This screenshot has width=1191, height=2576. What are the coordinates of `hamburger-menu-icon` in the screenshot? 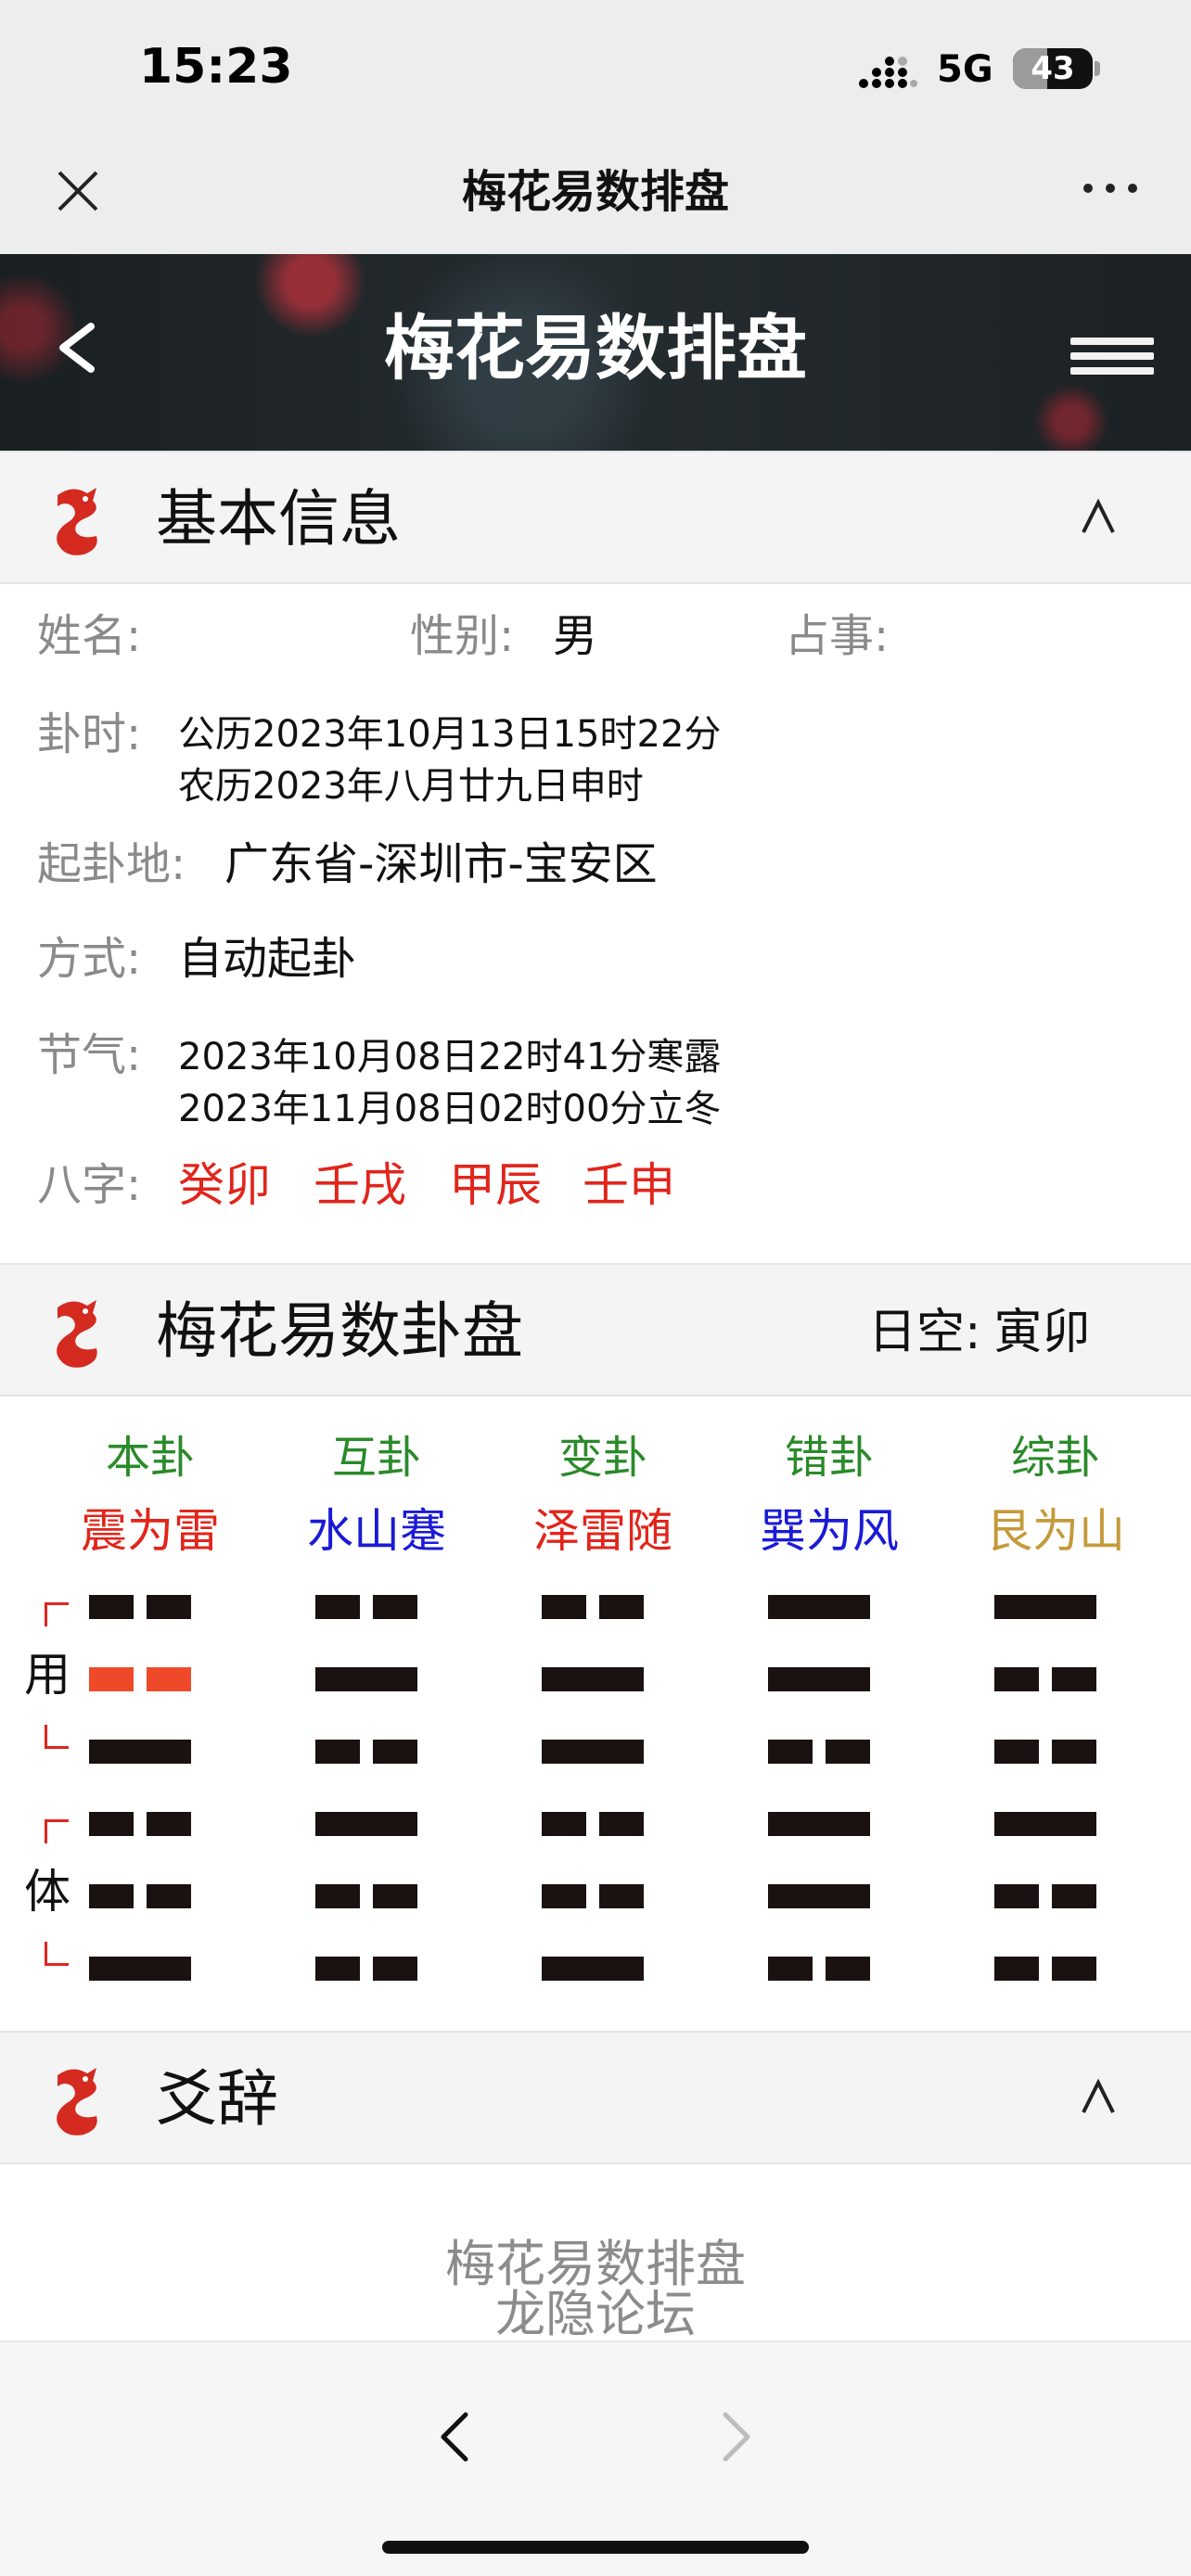 It's located at (1112, 358).